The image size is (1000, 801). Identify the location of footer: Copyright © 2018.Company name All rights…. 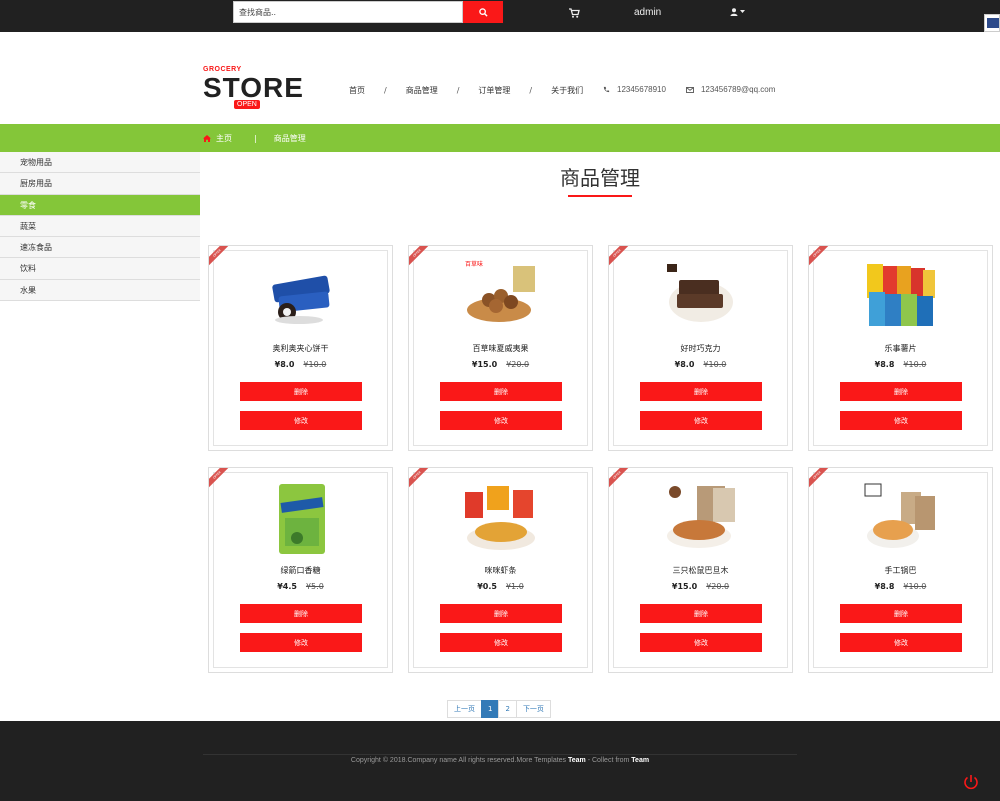
(500, 761).